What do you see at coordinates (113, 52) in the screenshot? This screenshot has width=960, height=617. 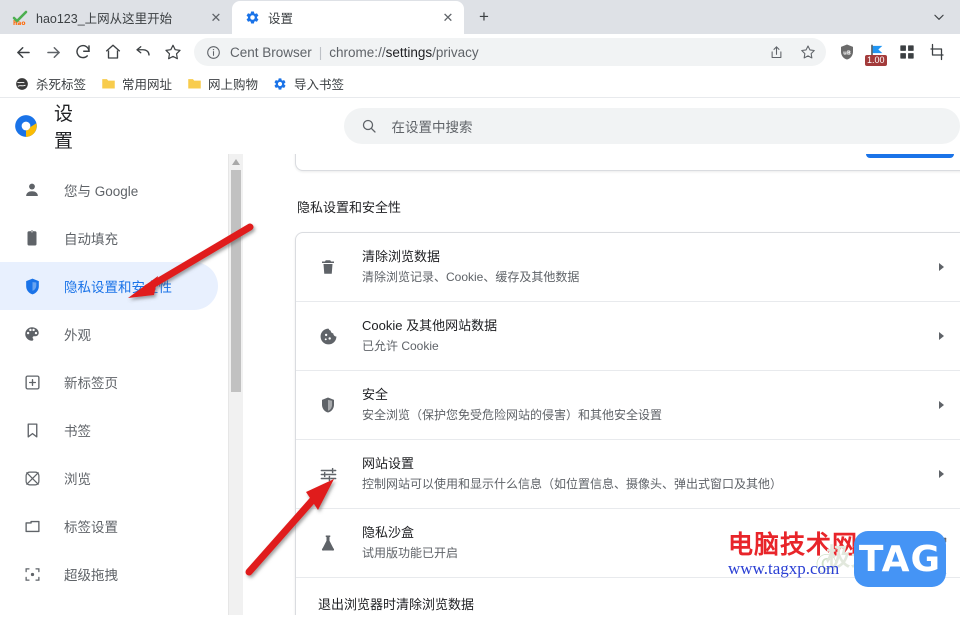 I see `home-icon` at bounding box center [113, 52].